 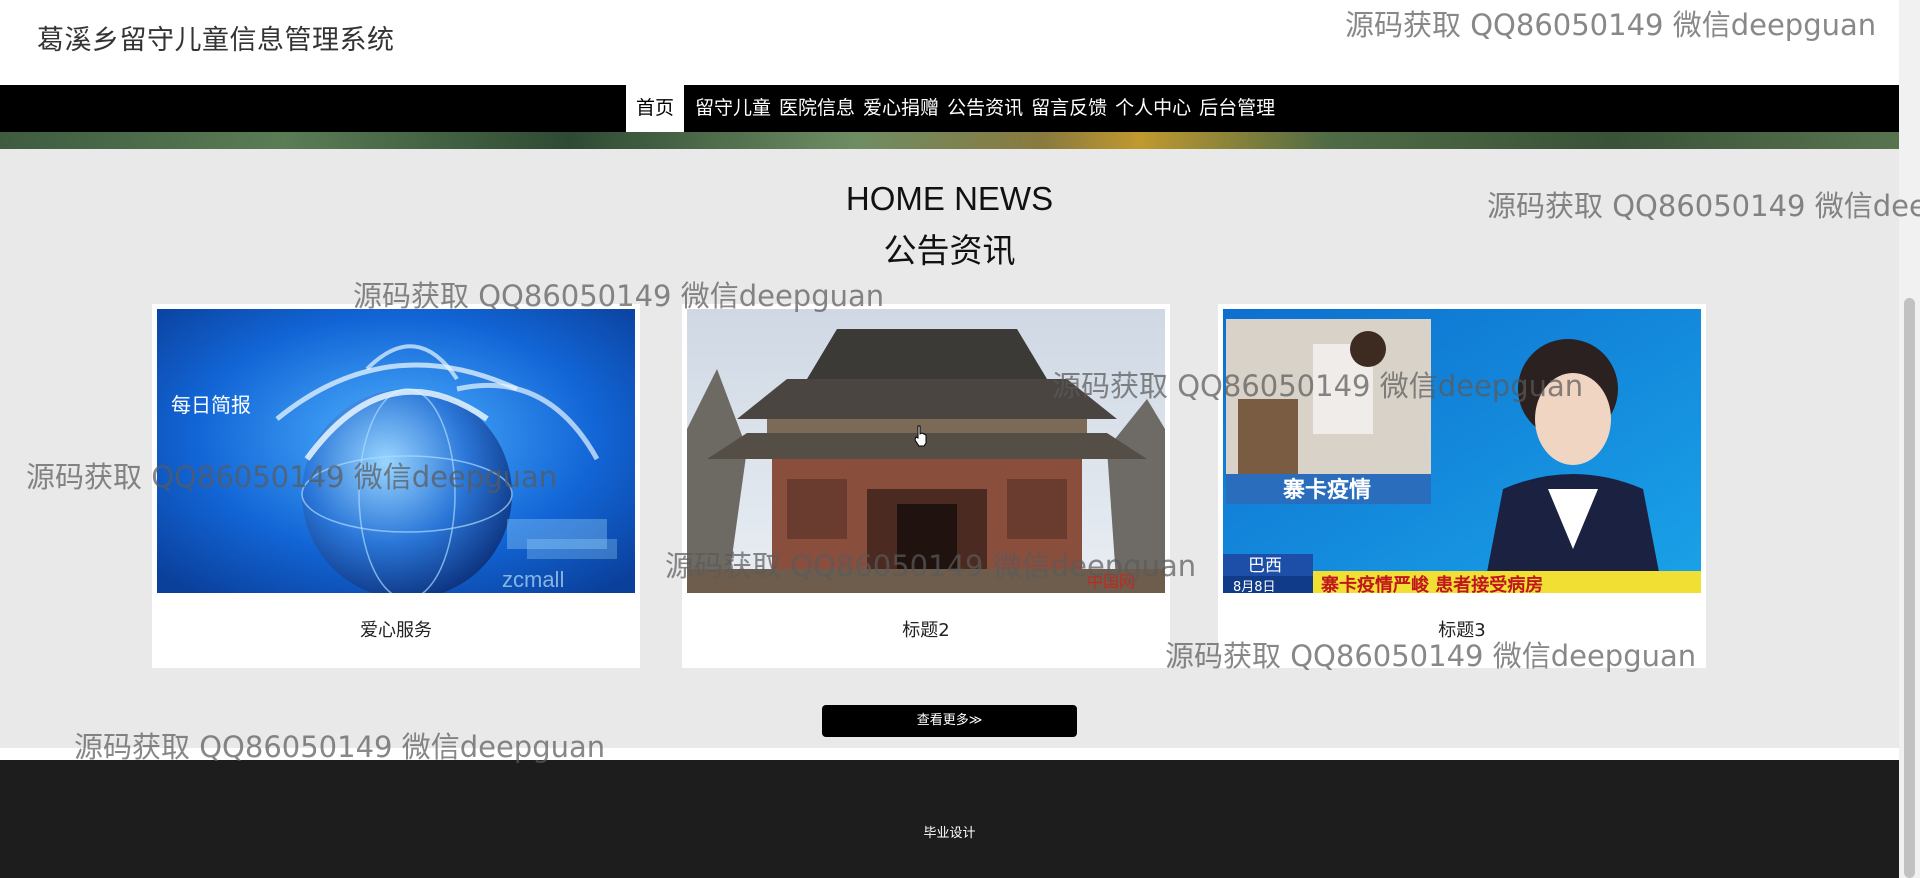 What do you see at coordinates (1111, 581) in the screenshot?
I see `image-logo: 中国网` at bounding box center [1111, 581].